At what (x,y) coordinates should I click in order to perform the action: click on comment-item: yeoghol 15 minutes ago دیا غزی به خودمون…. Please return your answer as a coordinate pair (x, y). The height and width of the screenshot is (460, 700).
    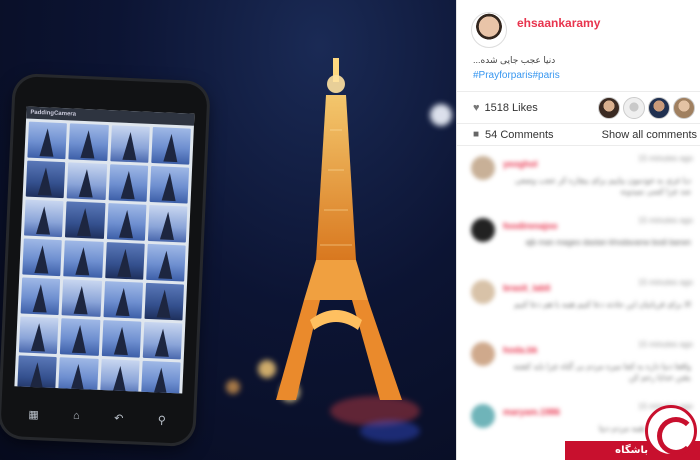
    Looking at the image, I should click on (578, 177).